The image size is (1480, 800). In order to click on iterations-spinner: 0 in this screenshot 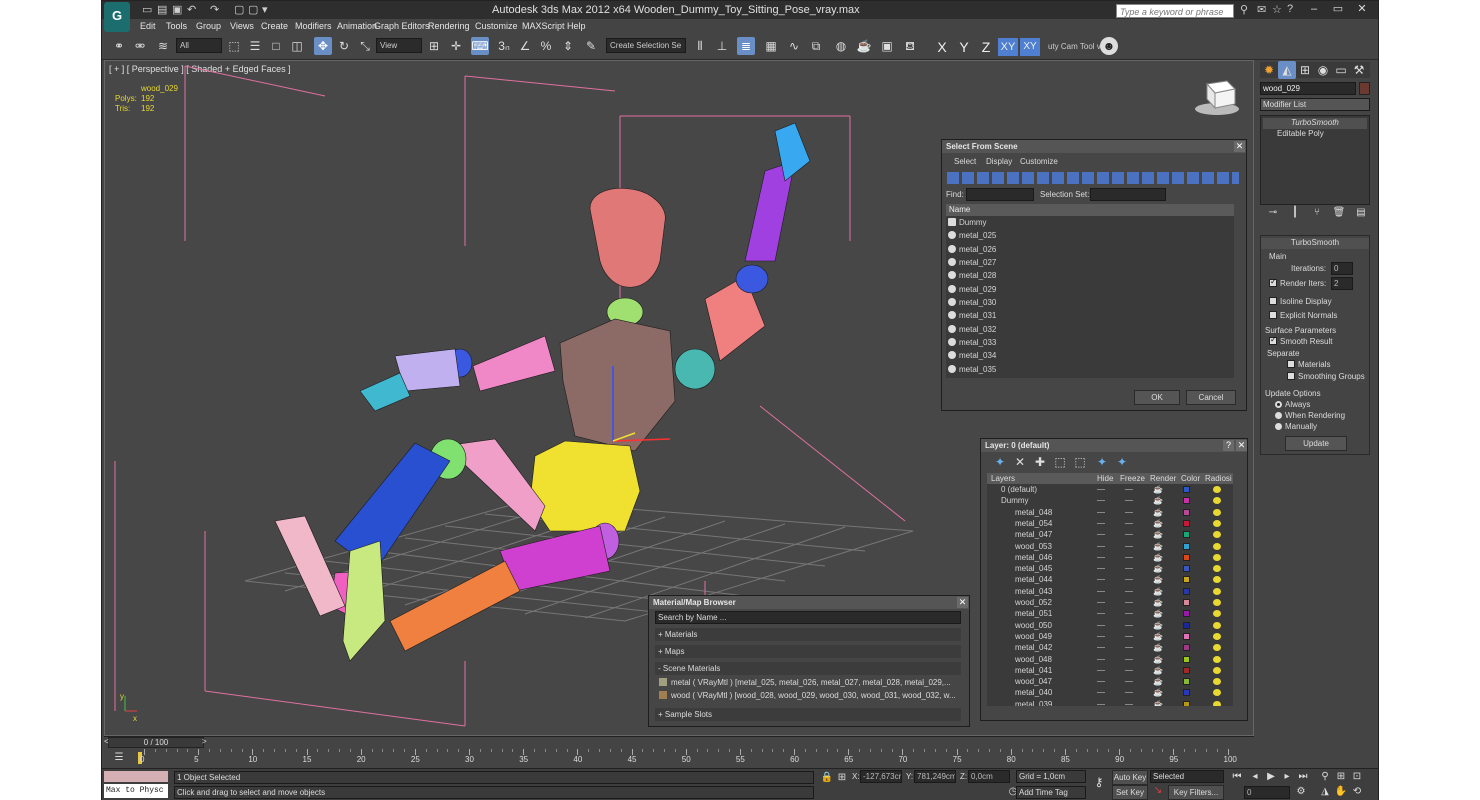, I will do `click(1342, 268)`.